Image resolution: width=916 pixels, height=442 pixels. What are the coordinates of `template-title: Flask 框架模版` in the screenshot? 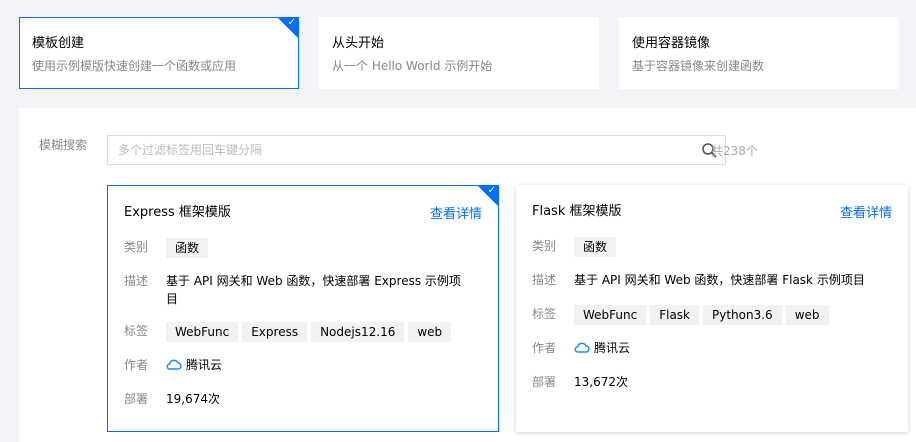 It's located at (577, 211).